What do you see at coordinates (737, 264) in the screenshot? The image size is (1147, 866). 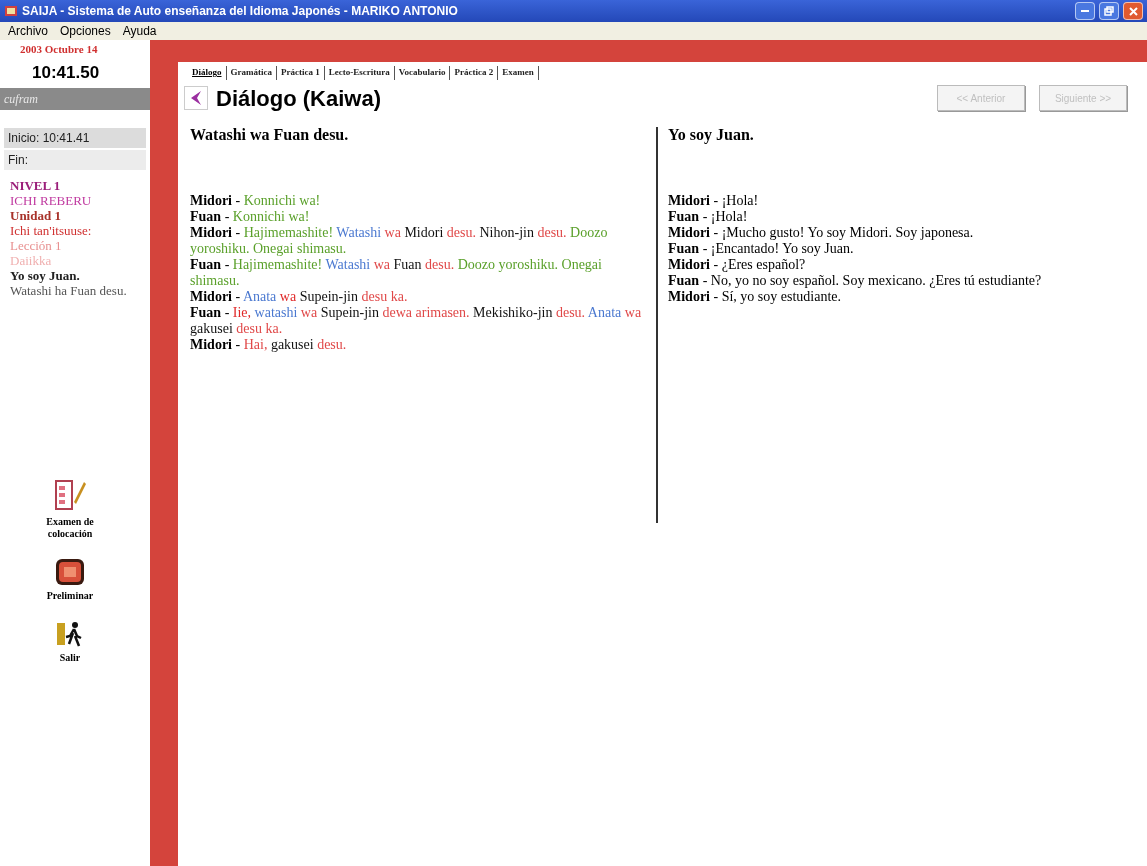 I see `dialogue-line: Midori - ¿Eres español?` at bounding box center [737, 264].